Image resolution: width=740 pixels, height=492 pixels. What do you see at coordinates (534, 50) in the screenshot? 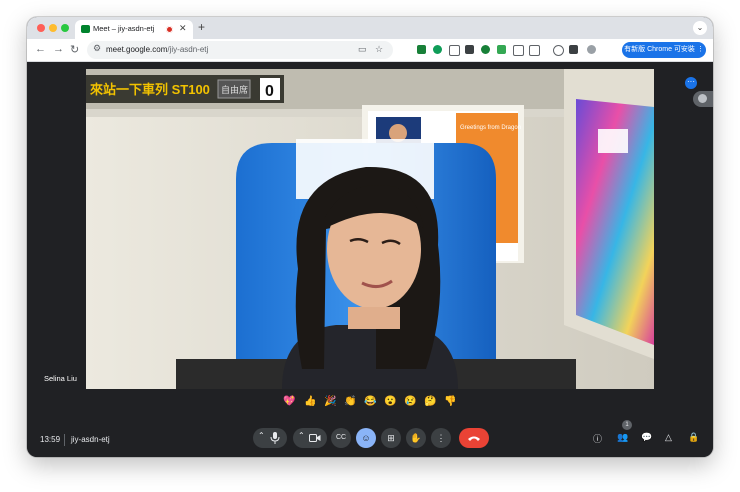
I see `extensions-puzzle-icon` at bounding box center [534, 50].